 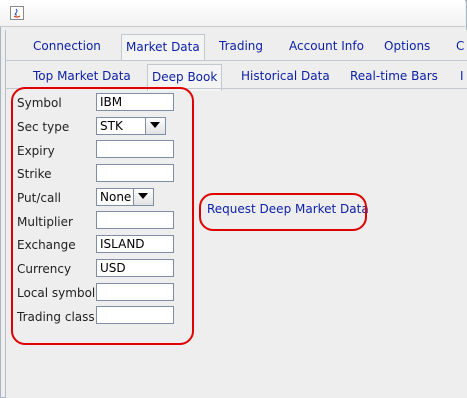 What do you see at coordinates (163, 47) in the screenshot?
I see `tab-market-data: Market Data` at bounding box center [163, 47].